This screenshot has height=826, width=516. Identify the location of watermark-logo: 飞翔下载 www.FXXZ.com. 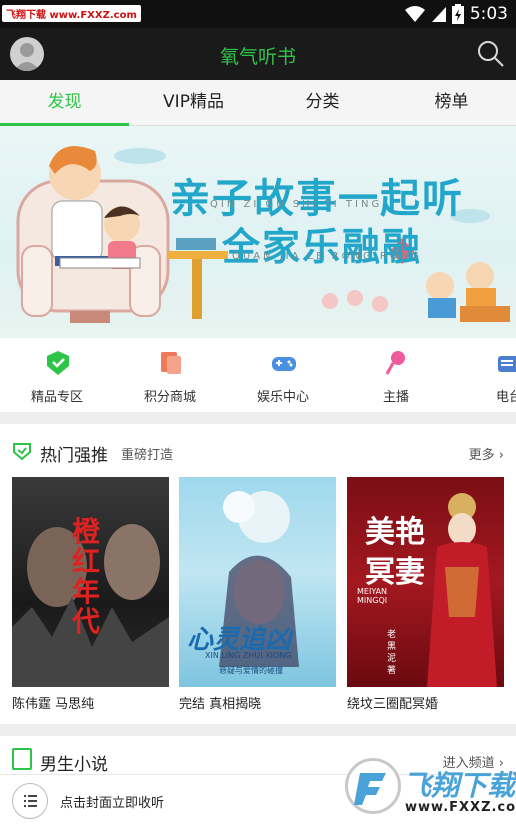
(430, 786).